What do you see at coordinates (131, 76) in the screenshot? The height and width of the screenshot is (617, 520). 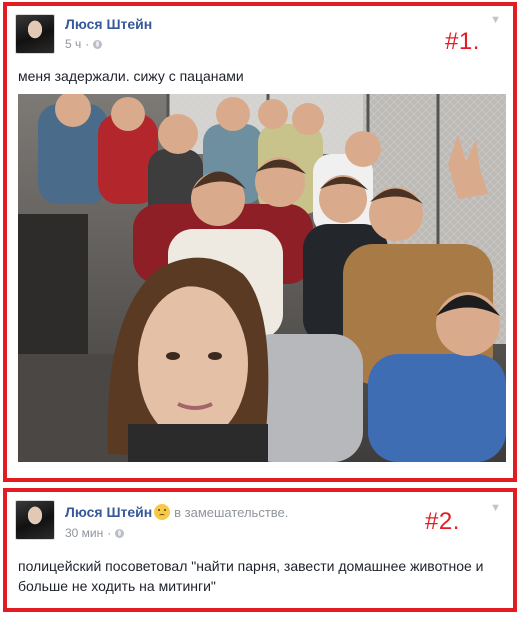 I see `post-text: меня задержали. сижу с пацанами` at bounding box center [131, 76].